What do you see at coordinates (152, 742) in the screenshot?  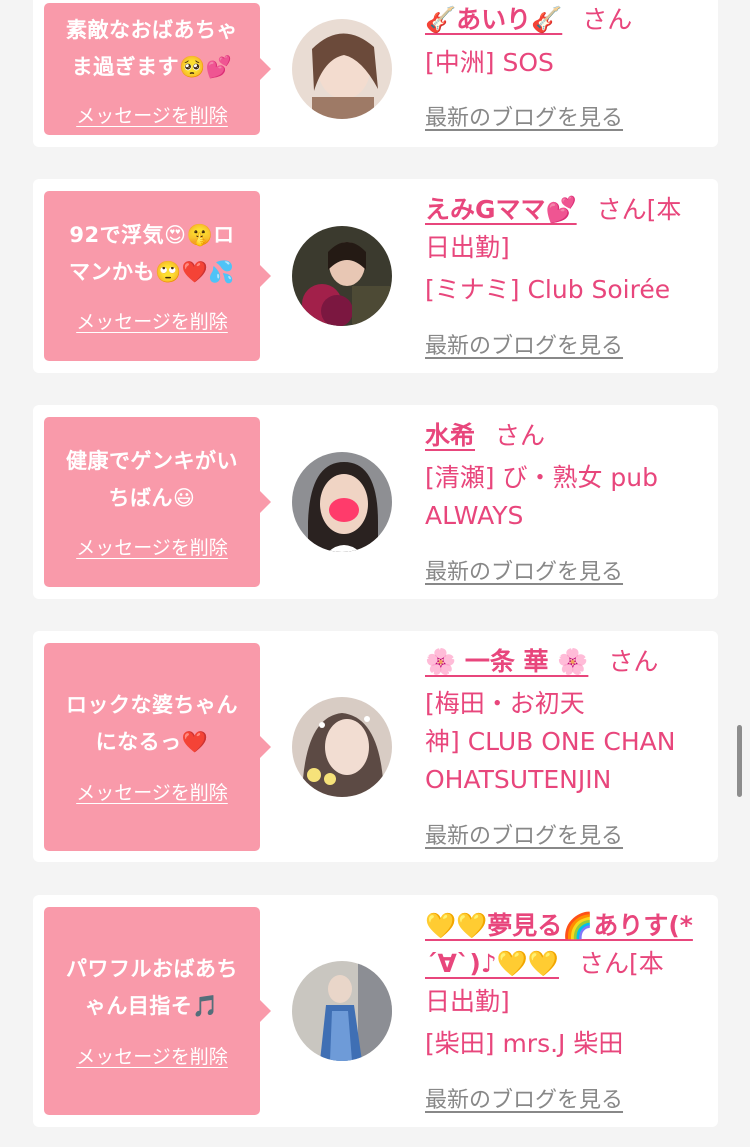 I see `message-text: になるっ❤️` at bounding box center [152, 742].